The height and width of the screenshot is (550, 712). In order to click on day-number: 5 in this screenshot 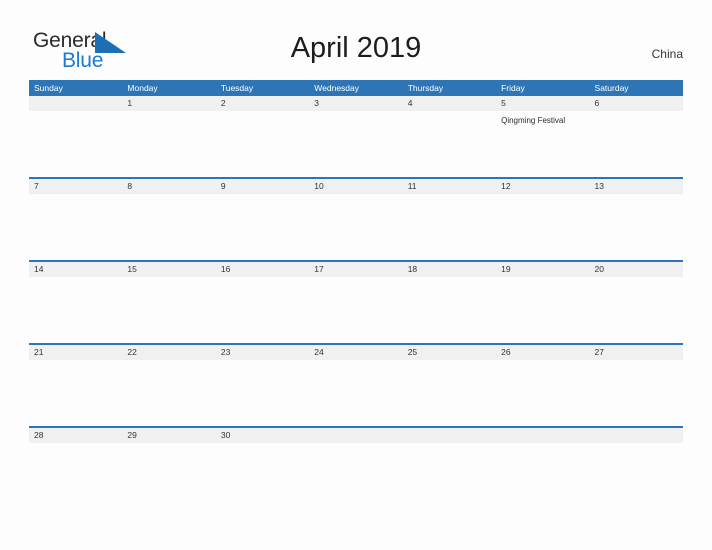, I will do `click(542, 103)`.